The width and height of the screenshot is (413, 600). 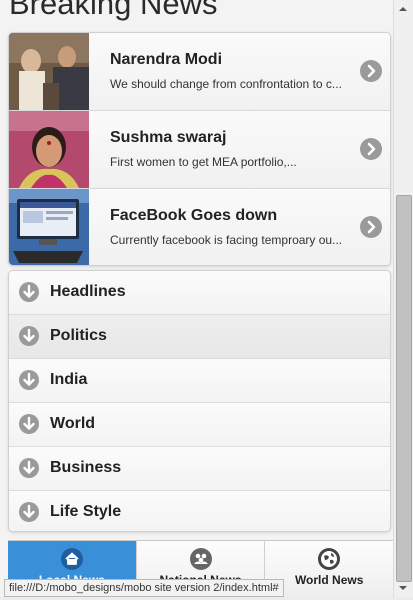 I want to click on scroll-up-arrow-icon, so click(x=403, y=9).